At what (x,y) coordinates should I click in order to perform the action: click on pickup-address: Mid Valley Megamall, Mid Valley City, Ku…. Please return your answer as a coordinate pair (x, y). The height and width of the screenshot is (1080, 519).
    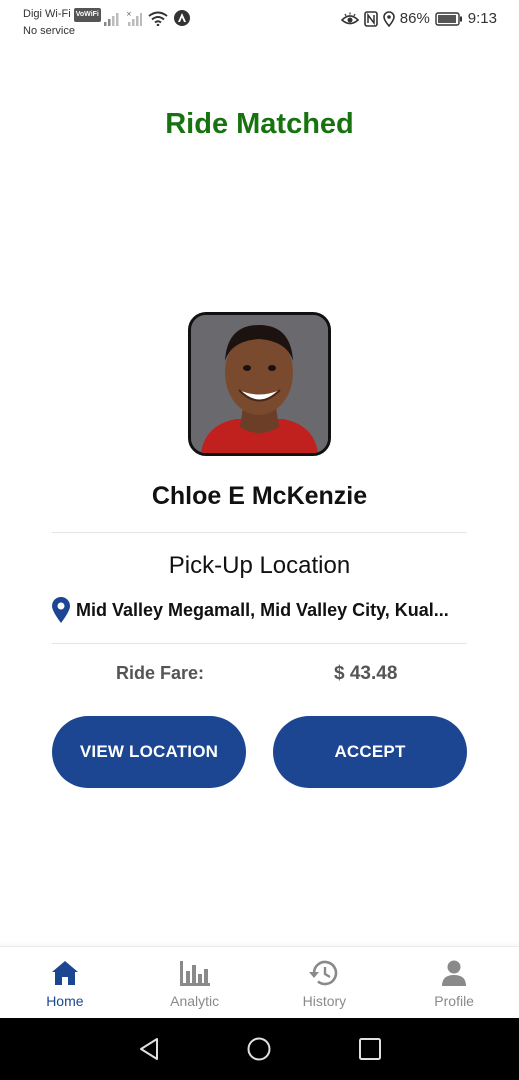
    Looking at the image, I should click on (262, 609).